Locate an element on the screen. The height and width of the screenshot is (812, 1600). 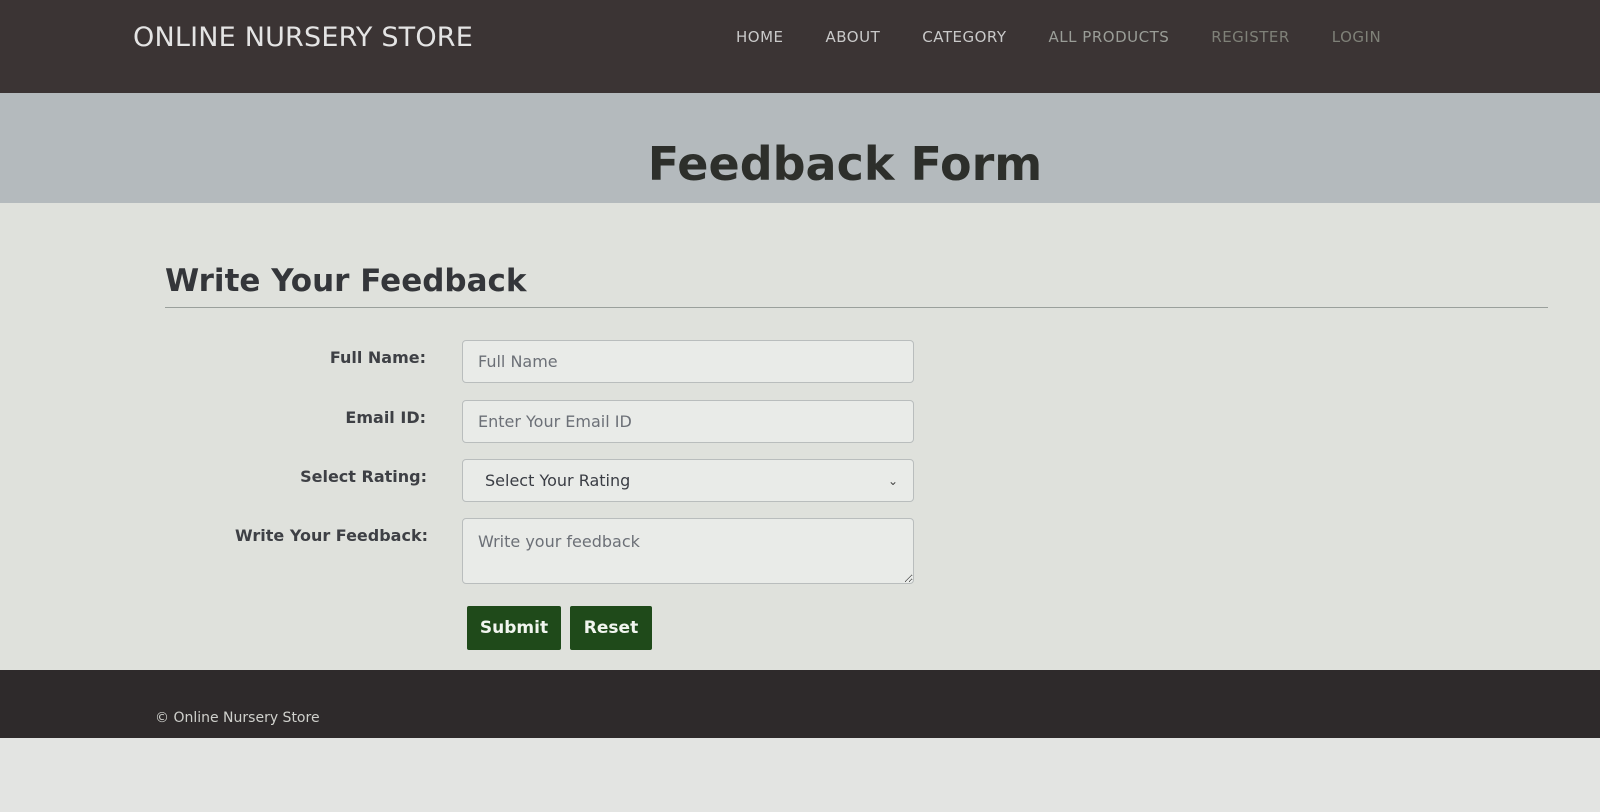
nav-home: HOME is located at coordinates (760, 37).